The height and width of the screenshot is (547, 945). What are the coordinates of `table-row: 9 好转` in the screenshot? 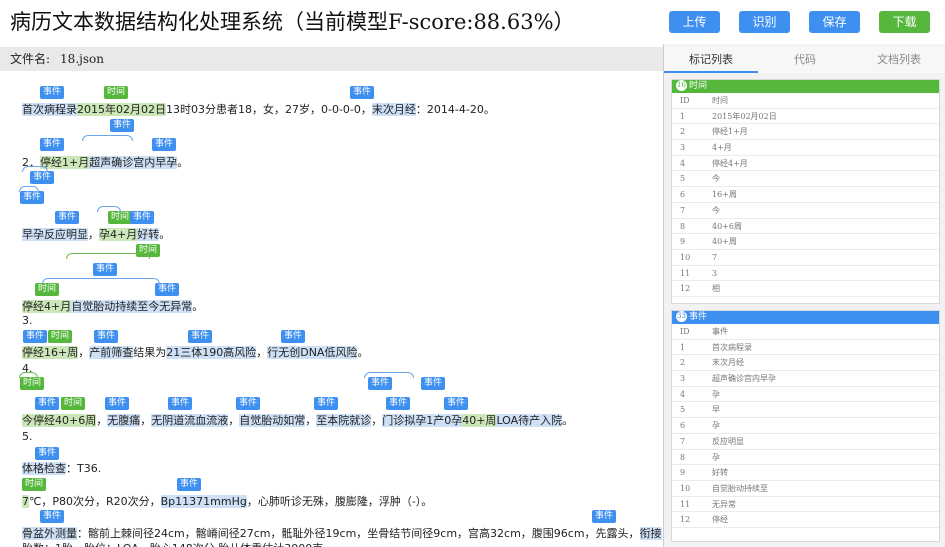 It's located at (805, 473).